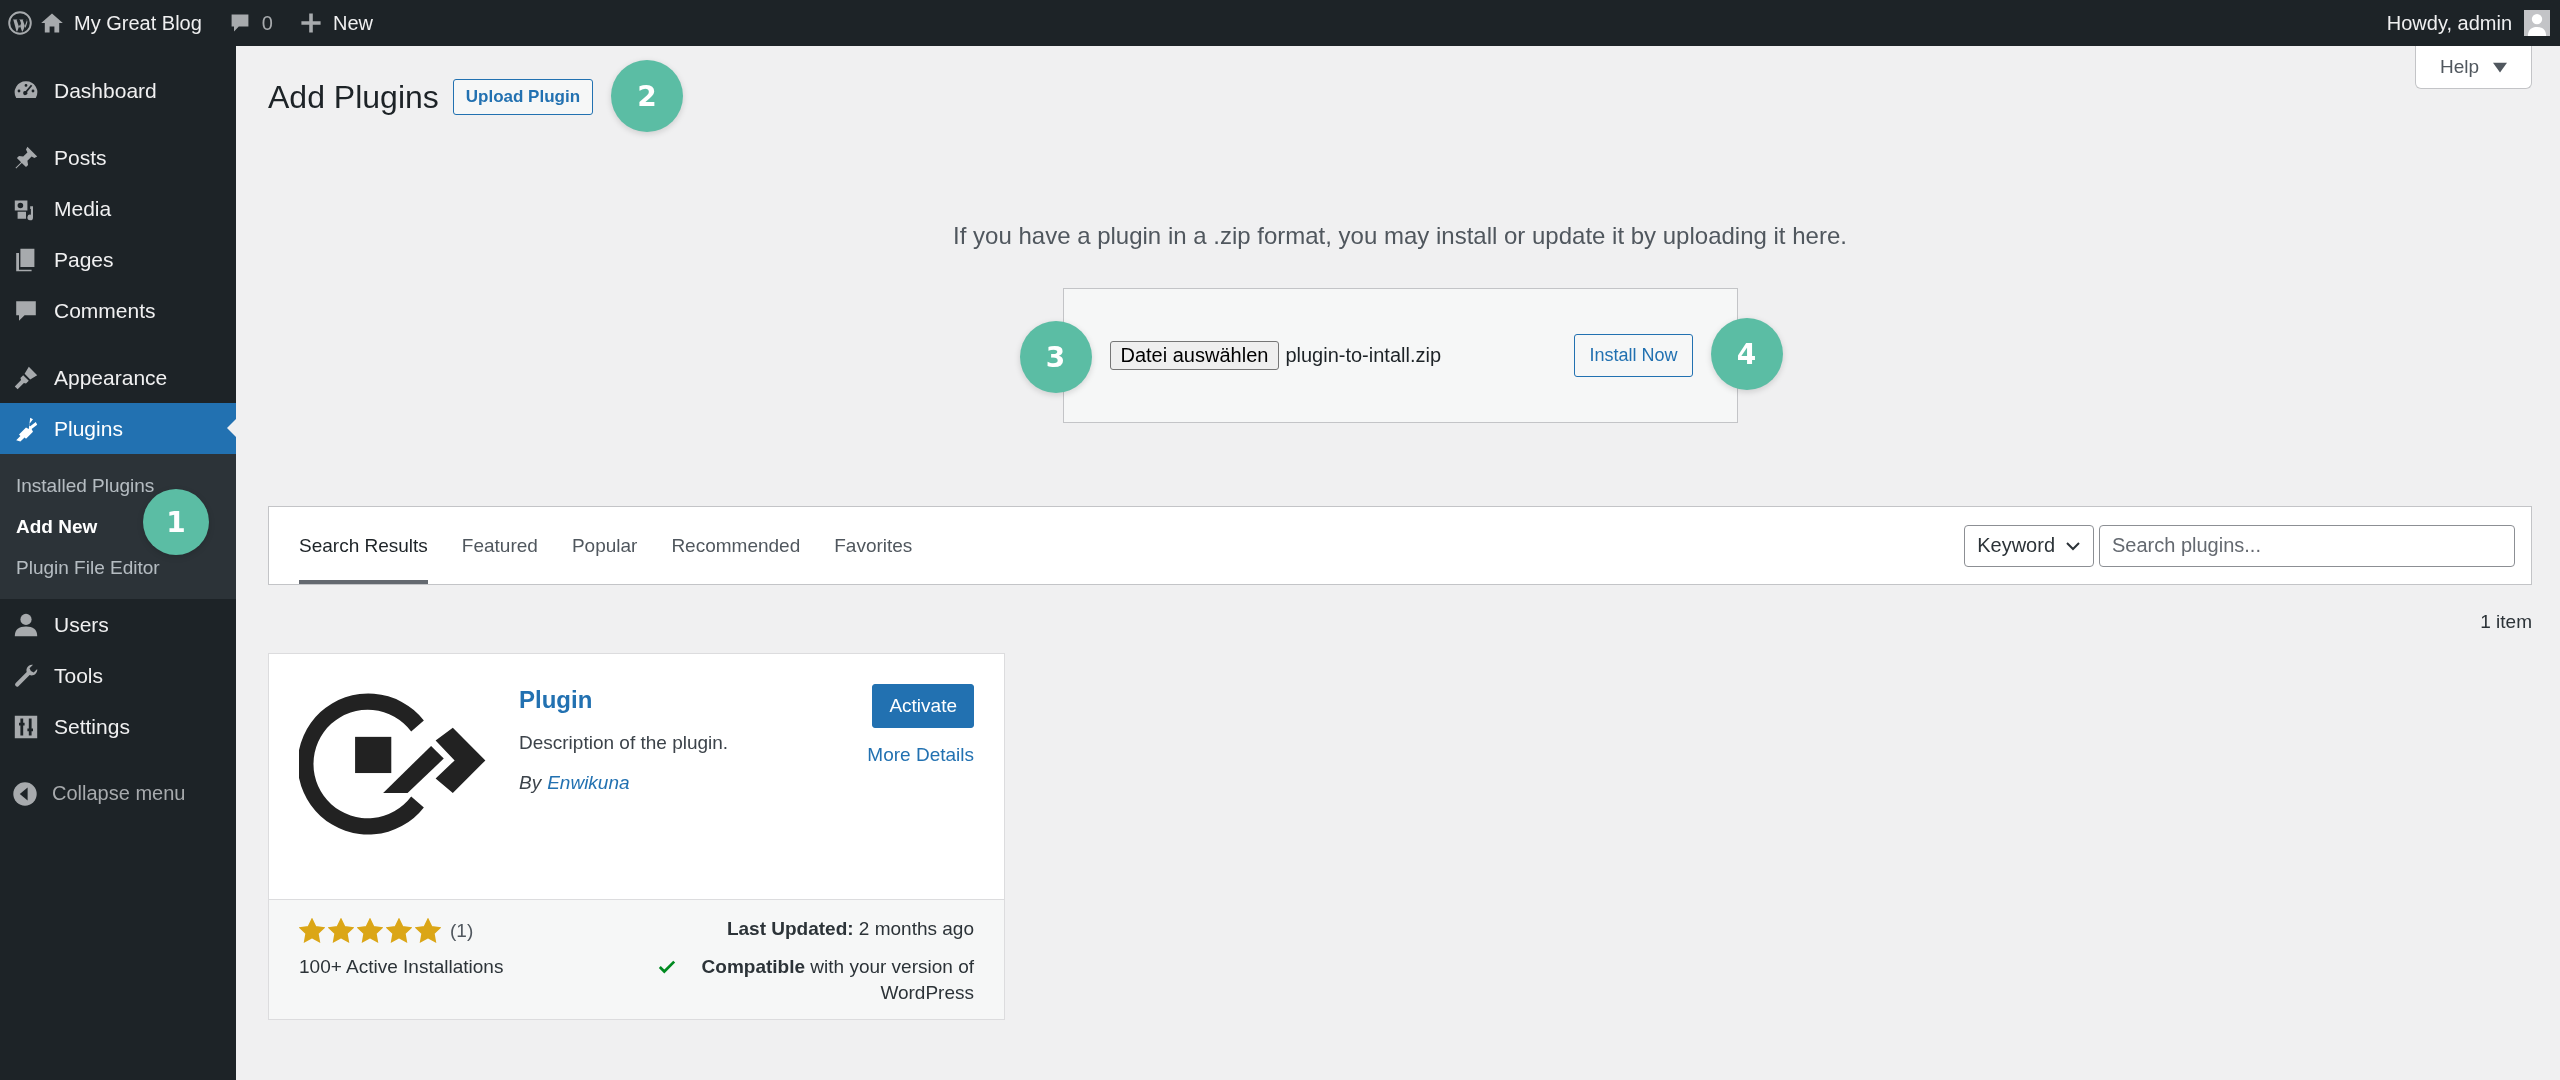  Describe the element at coordinates (57, 526) in the screenshot. I see `submenu-item: Add New` at that location.